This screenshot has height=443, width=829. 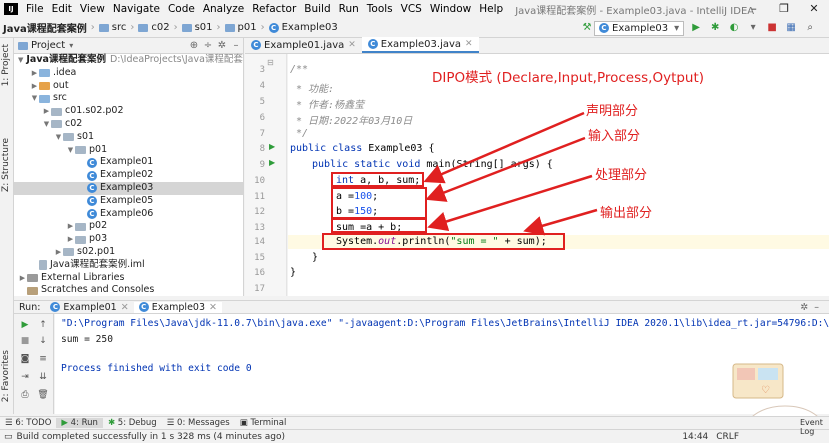 I want to click on gear-icon: ✲ –, so click(x=809, y=307).